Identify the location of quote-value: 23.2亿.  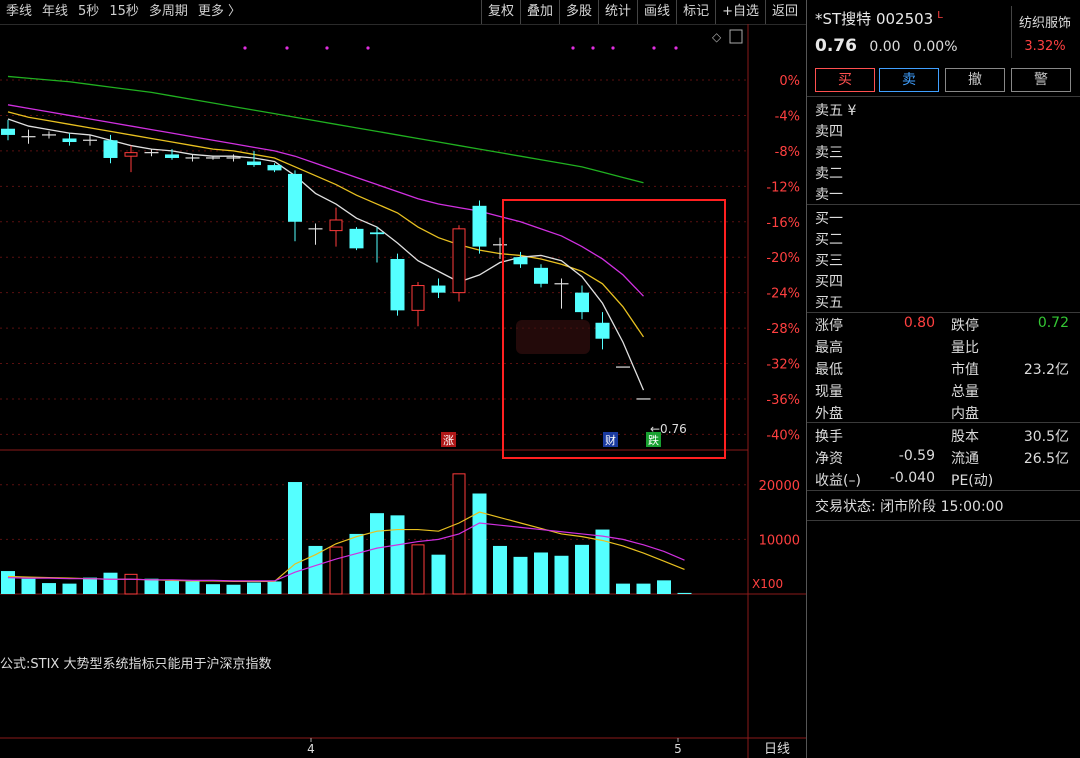
(1046, 370).